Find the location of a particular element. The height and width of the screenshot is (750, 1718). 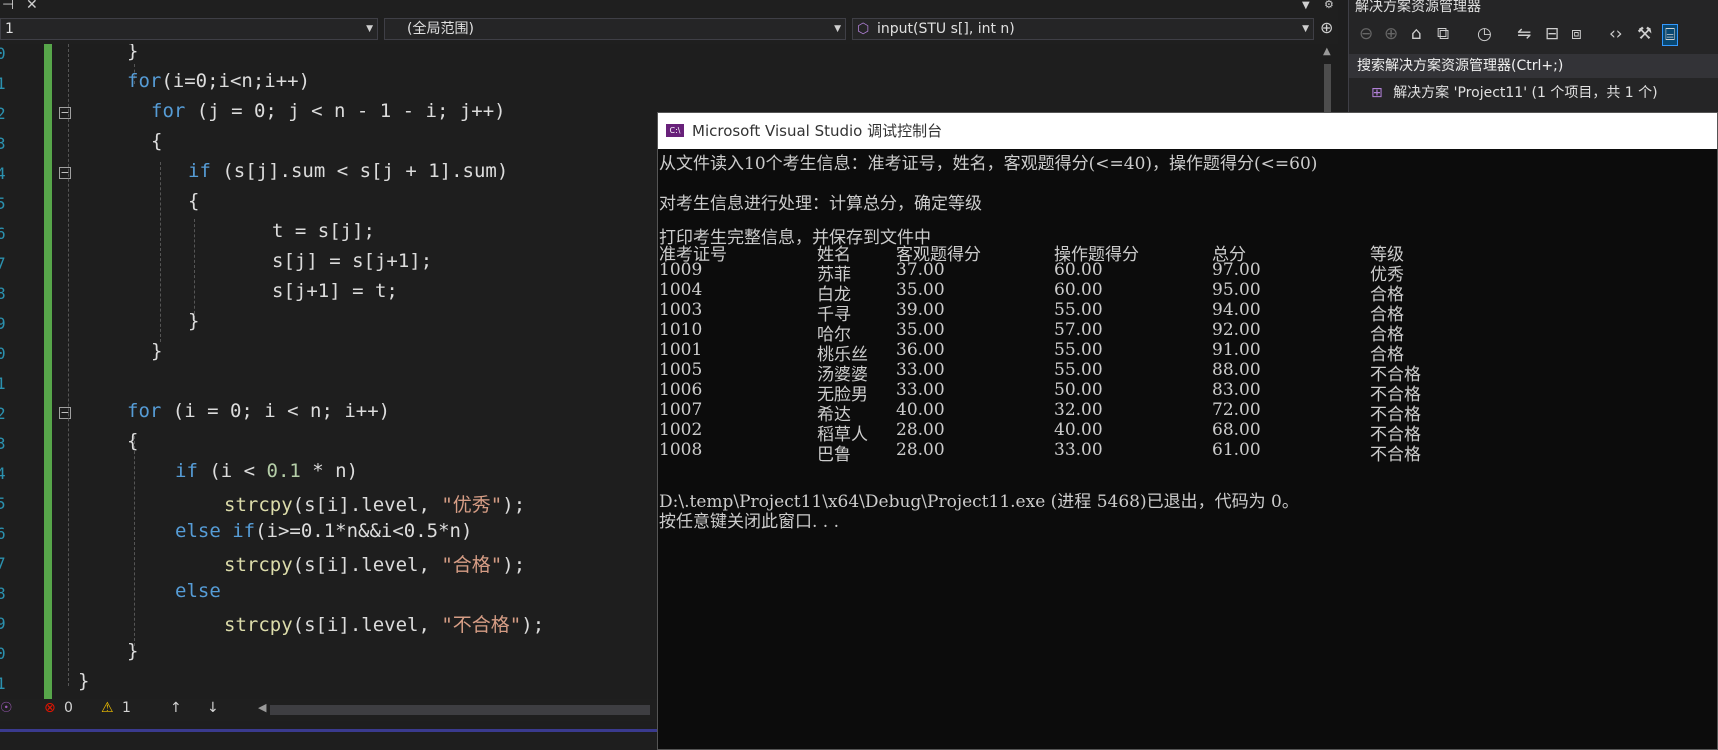

cell-total: 83.00 is located at coordinates (1236, 390).